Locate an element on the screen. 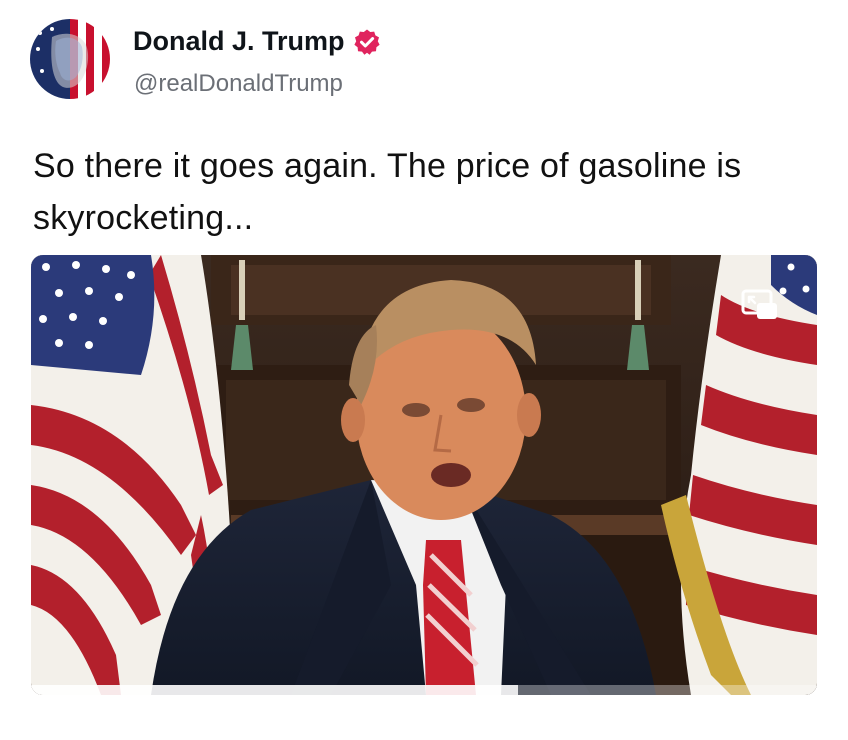 This screenshot has width=848, height=740. verified-badge-icon is located at coordinates (367, 42).